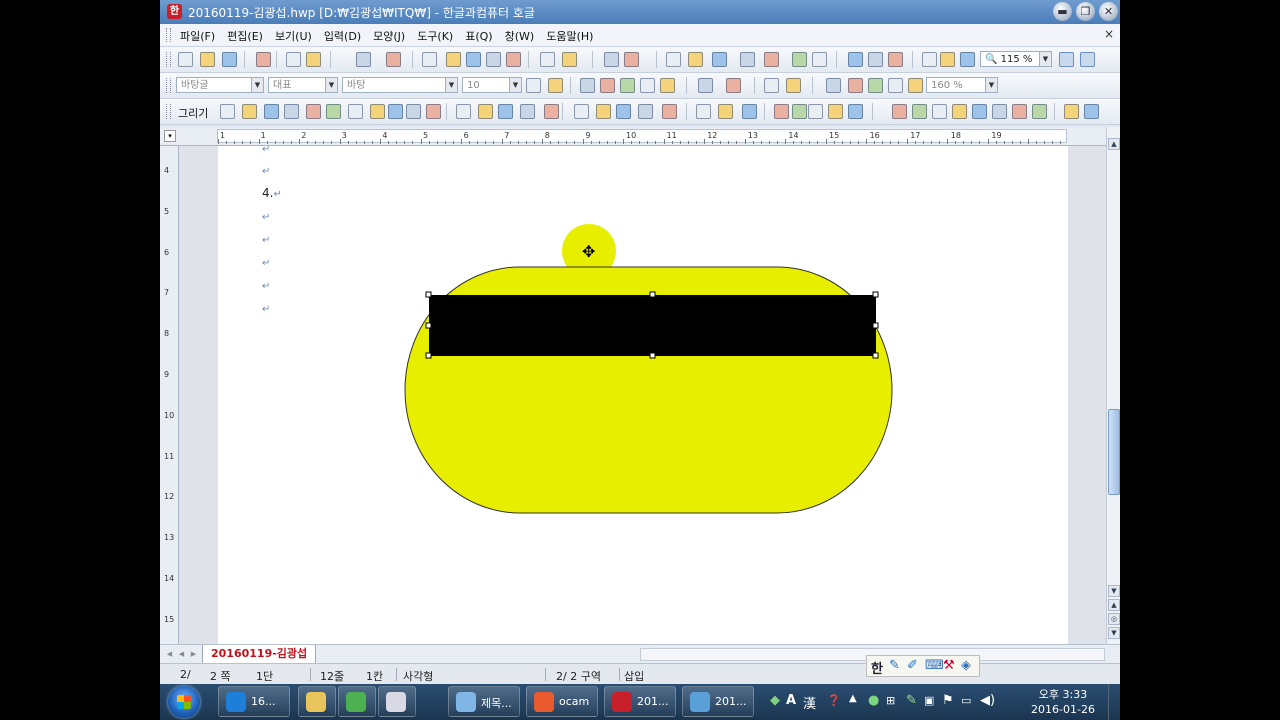 The width and height of the screenshot is (1280, 720). What do you see at coordinates (987, 700) in the screenshot?
I see `tray-volume-icon: ◀)` at bounding box center [987, 700].